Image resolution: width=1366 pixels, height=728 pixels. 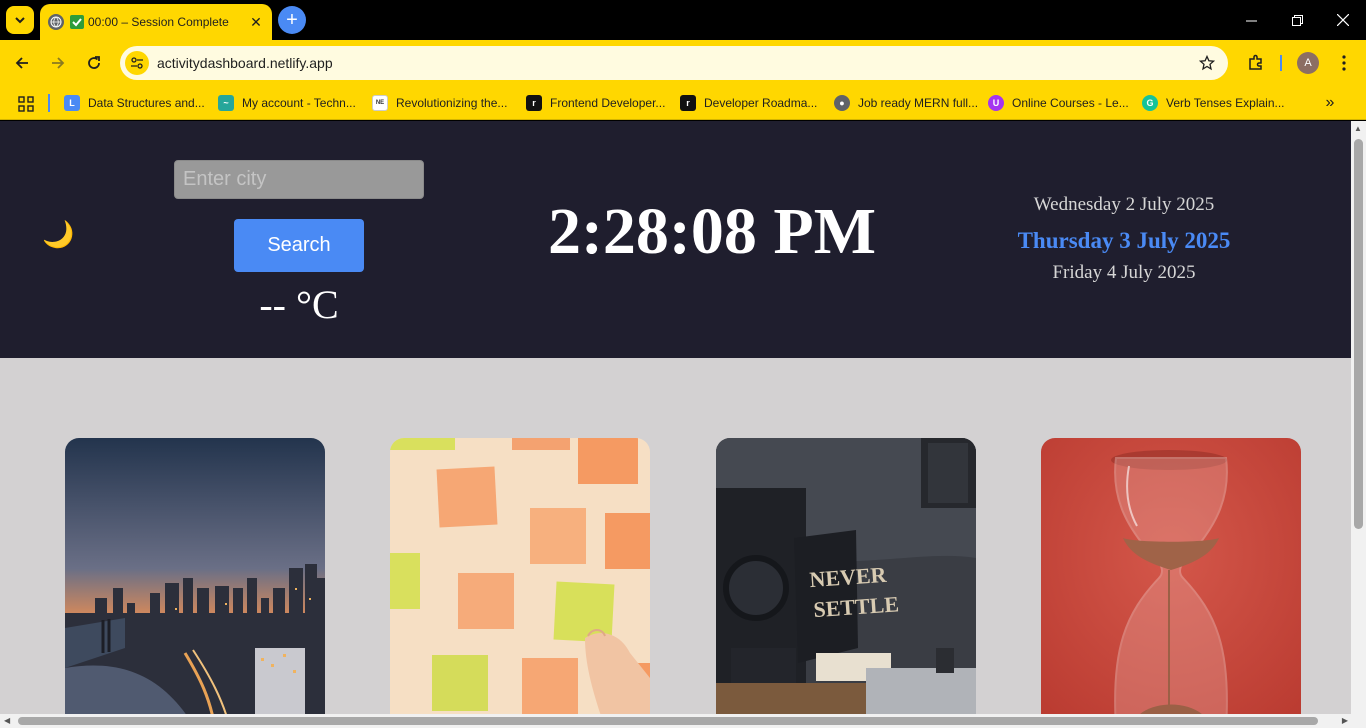 What do you see at coordinates (77, 22) in the screenshot?
I see `check-emoji-icon` at bounding box center [77, 22].